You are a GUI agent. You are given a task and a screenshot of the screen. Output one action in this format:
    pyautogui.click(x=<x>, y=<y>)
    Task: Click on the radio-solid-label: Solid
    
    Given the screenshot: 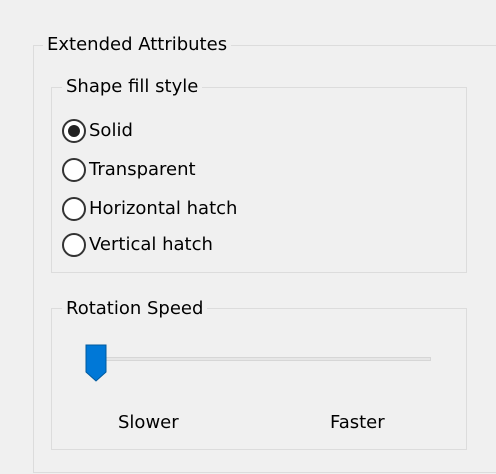 What is the action you would take?
    pyautogui.click(x=111, y=131)
    